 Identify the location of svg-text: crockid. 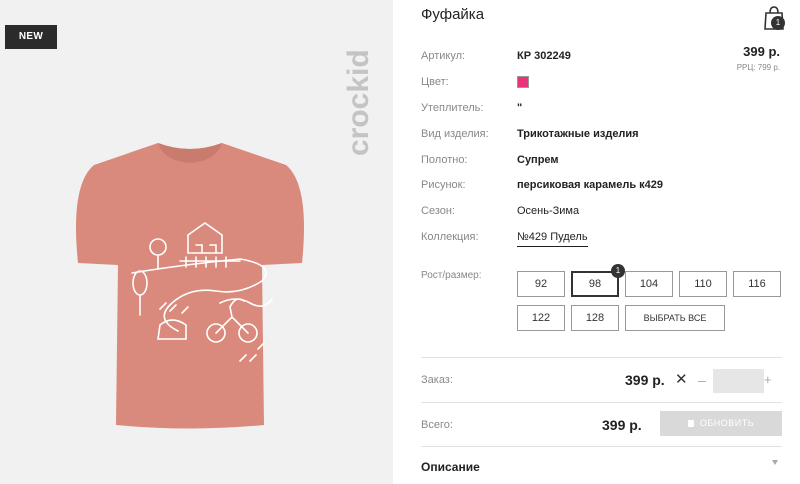
(358, 102).